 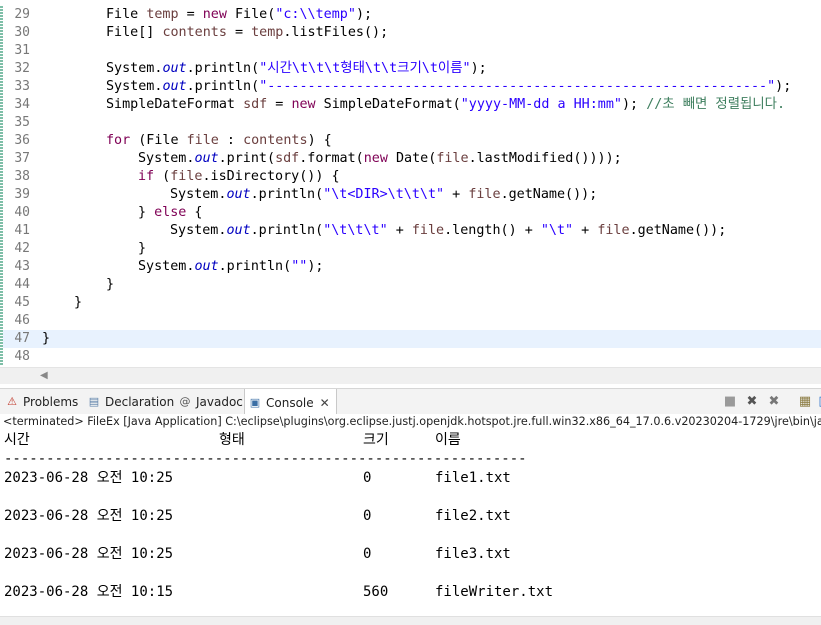 What do you see at coordinates (146, 176) in the screenshot?
I see `code-token: if` at bounding box center [146, 176].